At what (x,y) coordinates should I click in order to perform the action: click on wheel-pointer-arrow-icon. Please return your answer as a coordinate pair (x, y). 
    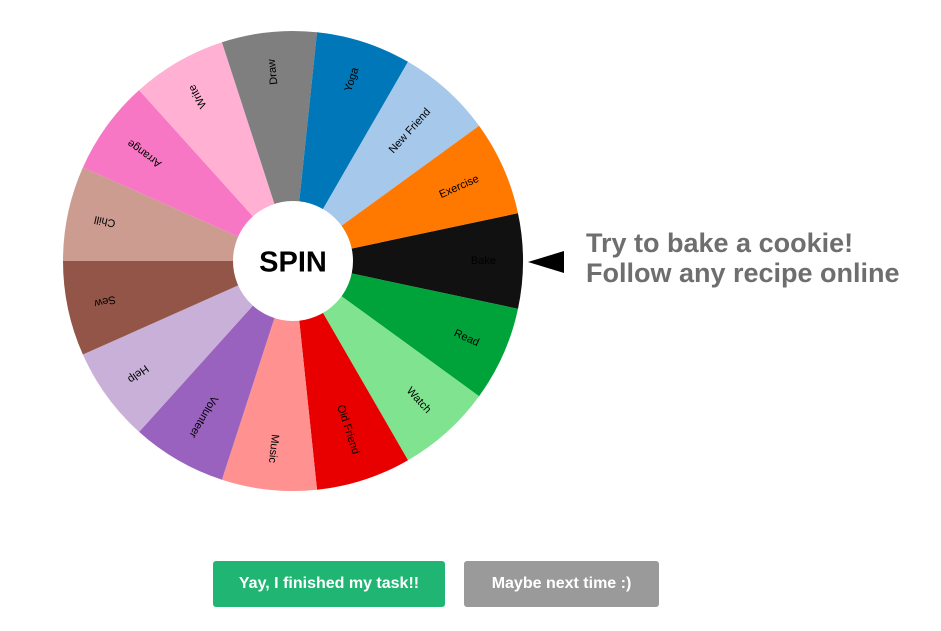
    Looking at the image, I should click on (546, 262).